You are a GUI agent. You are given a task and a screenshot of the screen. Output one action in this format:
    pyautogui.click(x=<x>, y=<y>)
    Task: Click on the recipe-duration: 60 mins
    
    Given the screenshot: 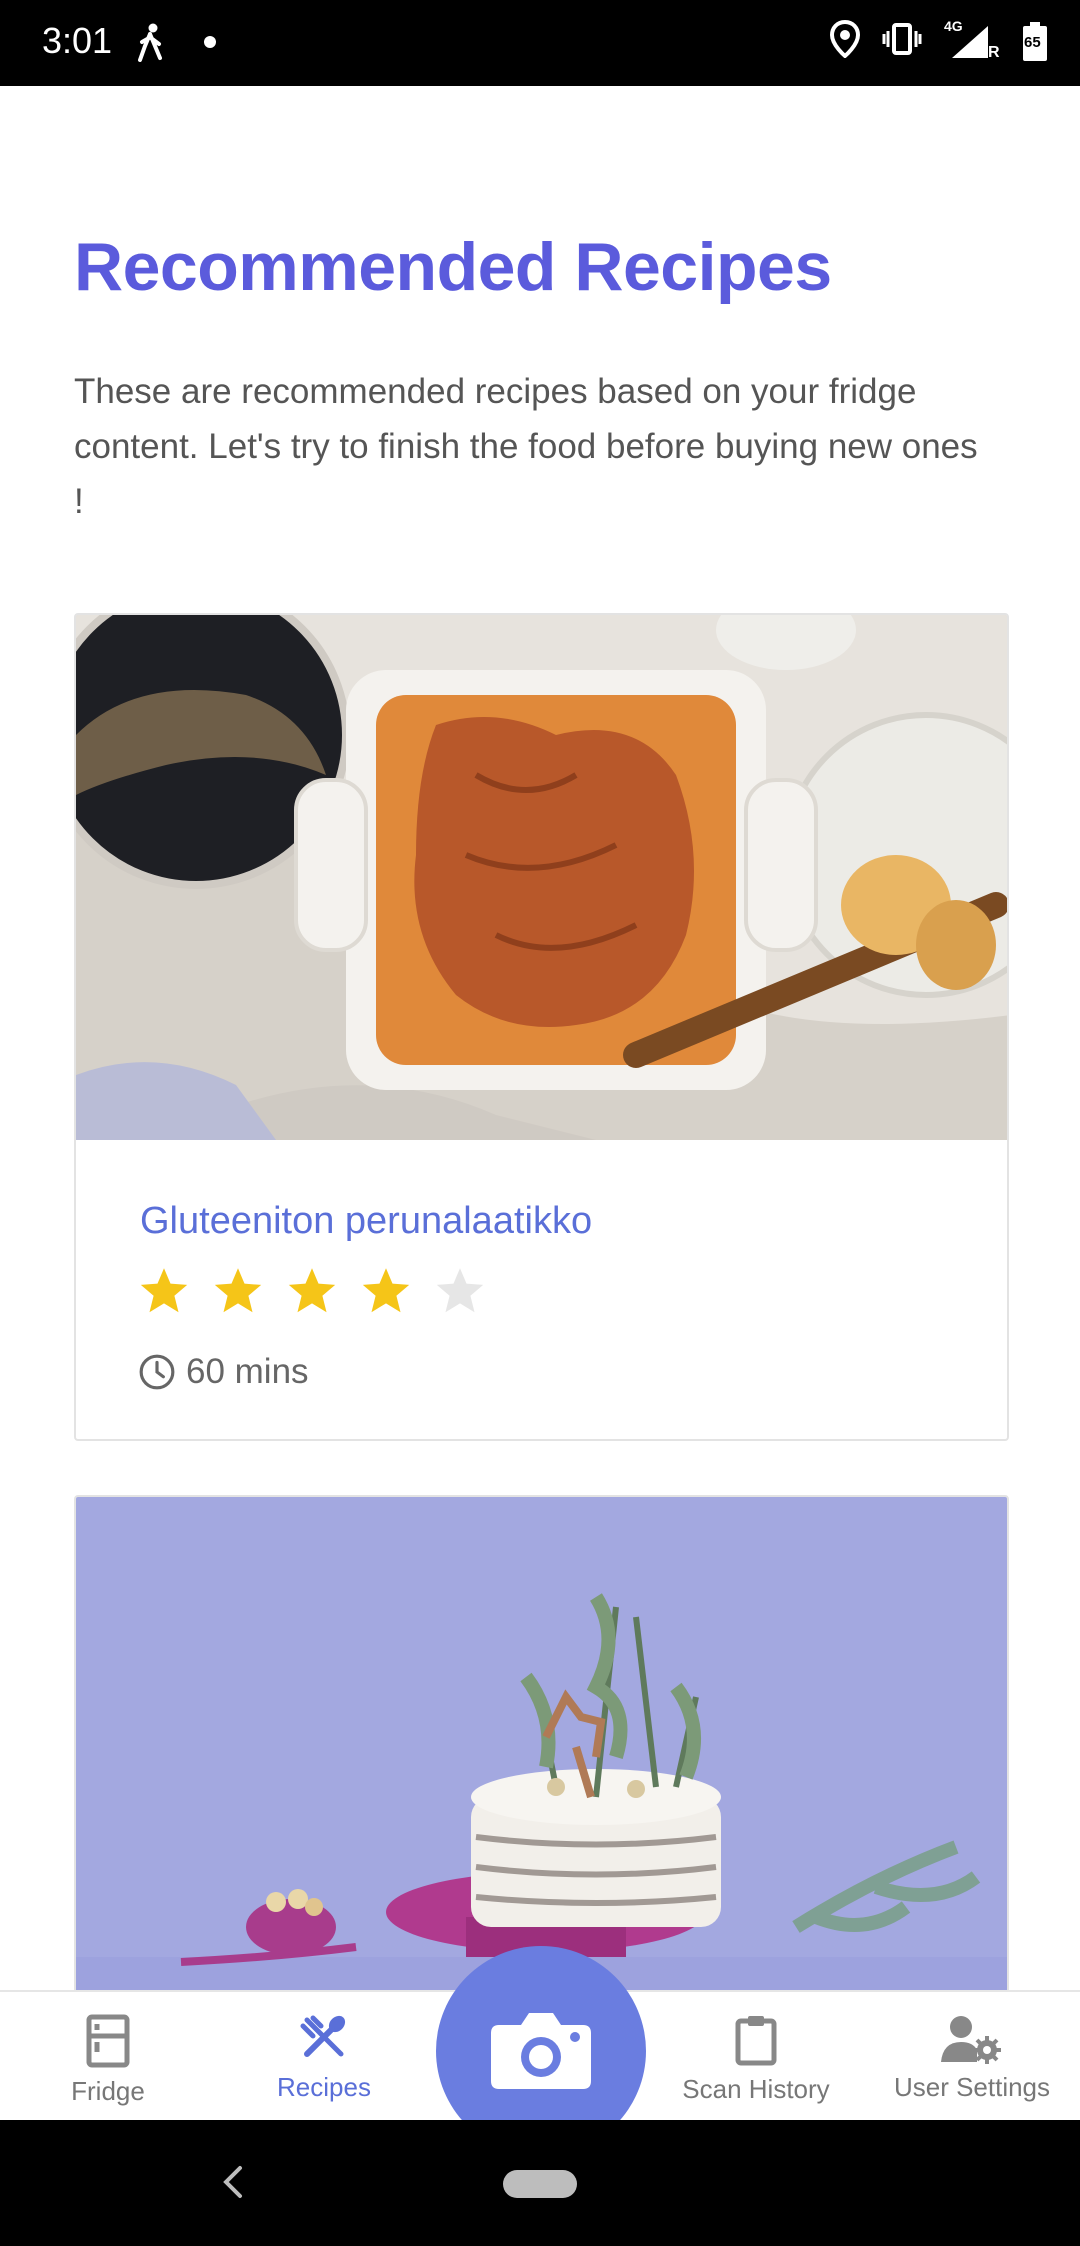 What is the action you would take?
    pyautogui.click(x=223, y=1372)
    